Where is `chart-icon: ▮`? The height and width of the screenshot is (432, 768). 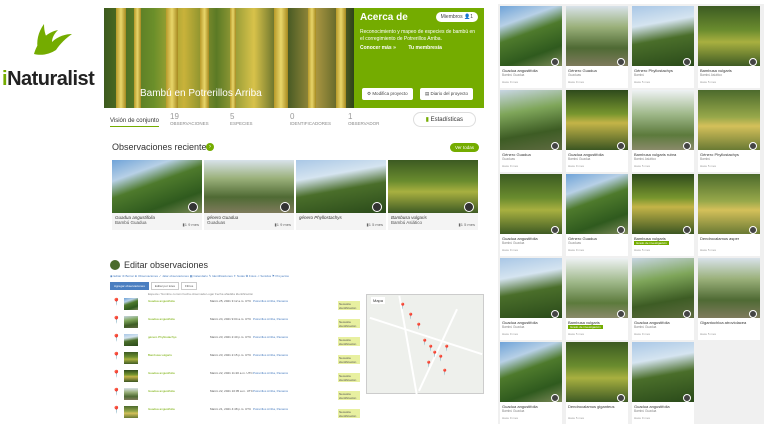 chart-icon: ▮ is located at coordinates (427, 120).